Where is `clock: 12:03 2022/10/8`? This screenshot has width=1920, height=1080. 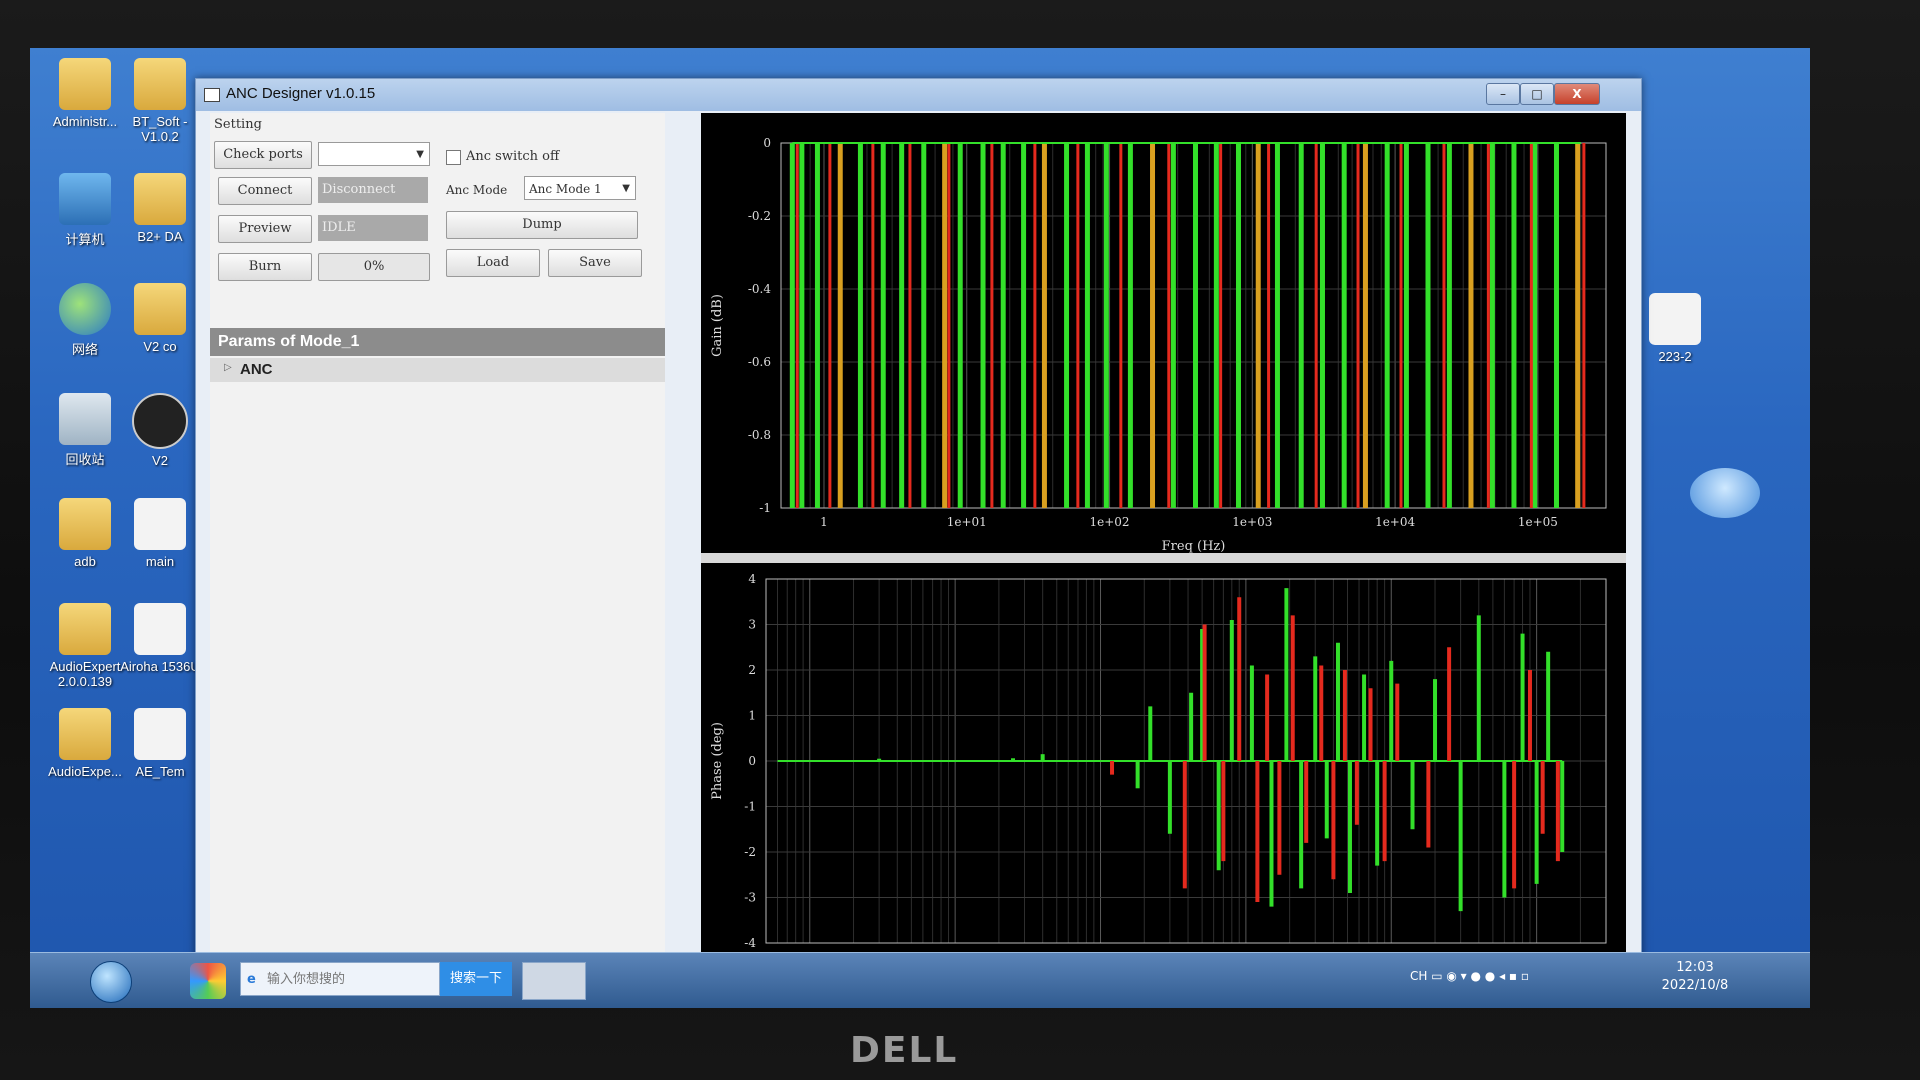 clock: 12:03 2022/10/8 is located at coordinates (1695, 977).